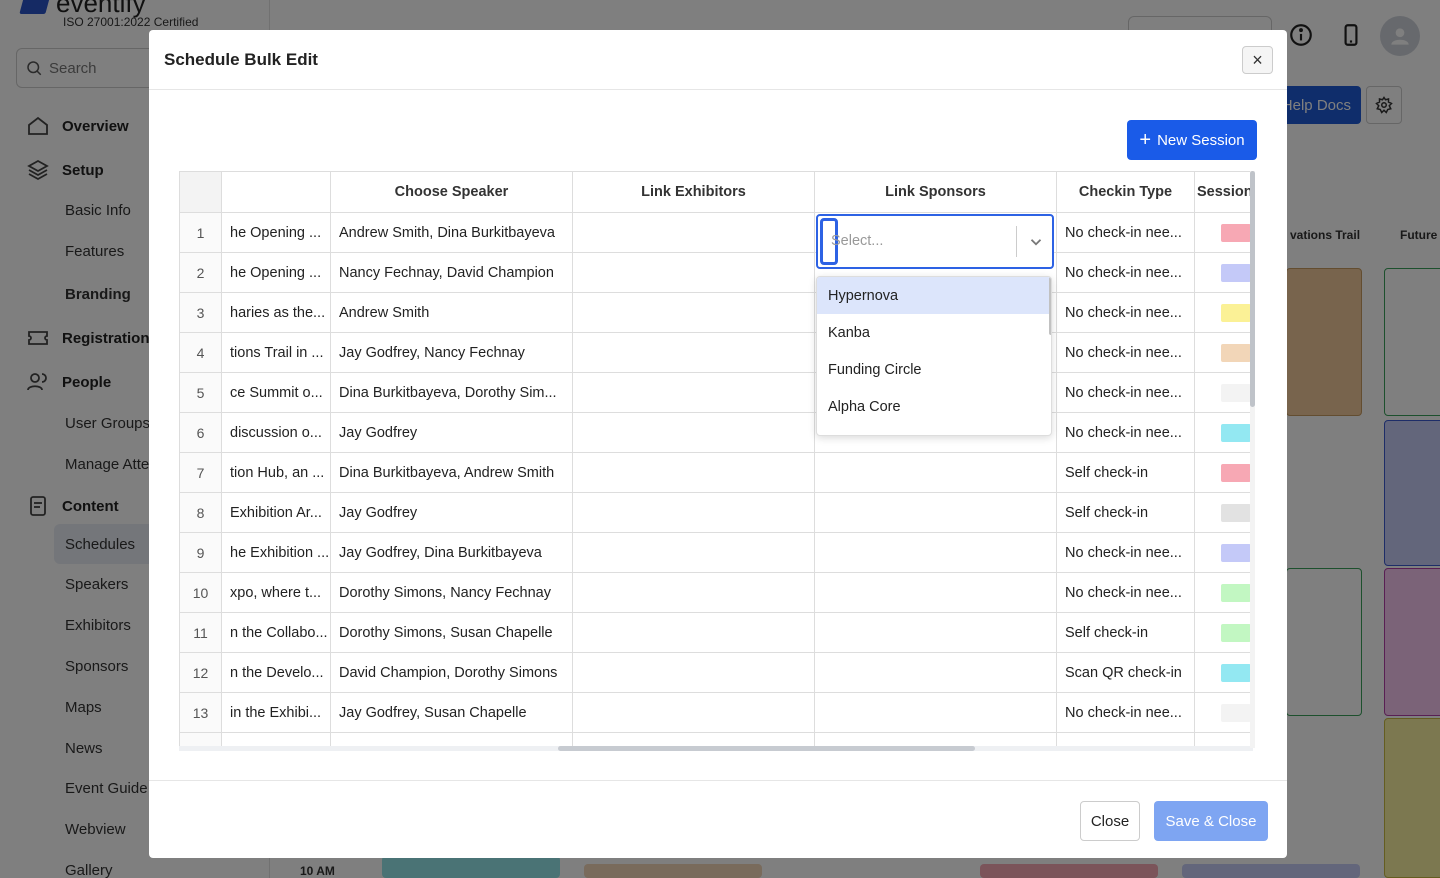 The height and width of the screenshot is (878, 1440). I want to click on column-header-speaker: Choose Speaker, so click(452, 192).